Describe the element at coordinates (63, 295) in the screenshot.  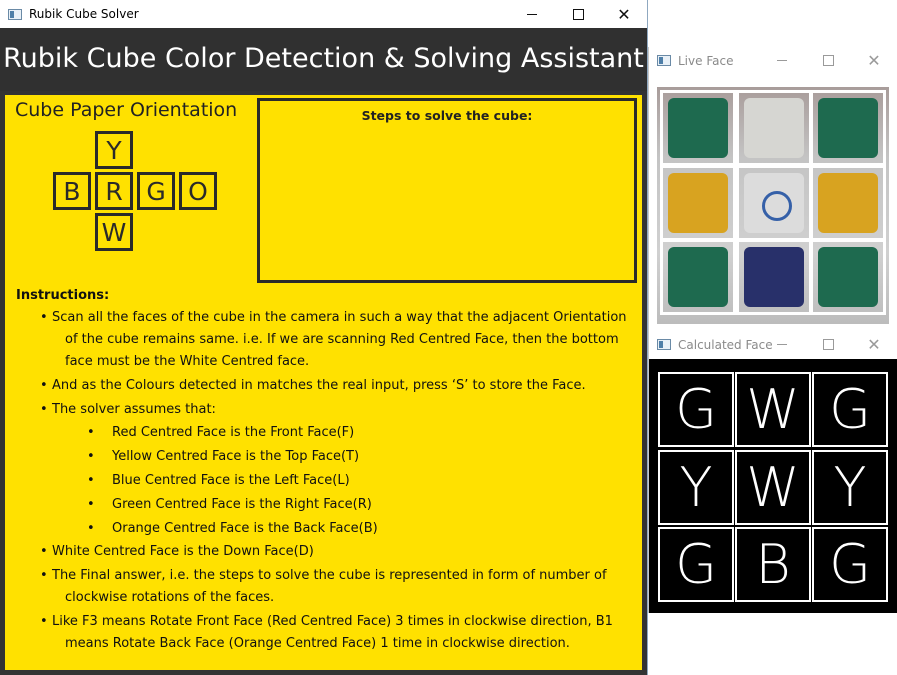
I see `instructions-heading: Instructions:` at that location.